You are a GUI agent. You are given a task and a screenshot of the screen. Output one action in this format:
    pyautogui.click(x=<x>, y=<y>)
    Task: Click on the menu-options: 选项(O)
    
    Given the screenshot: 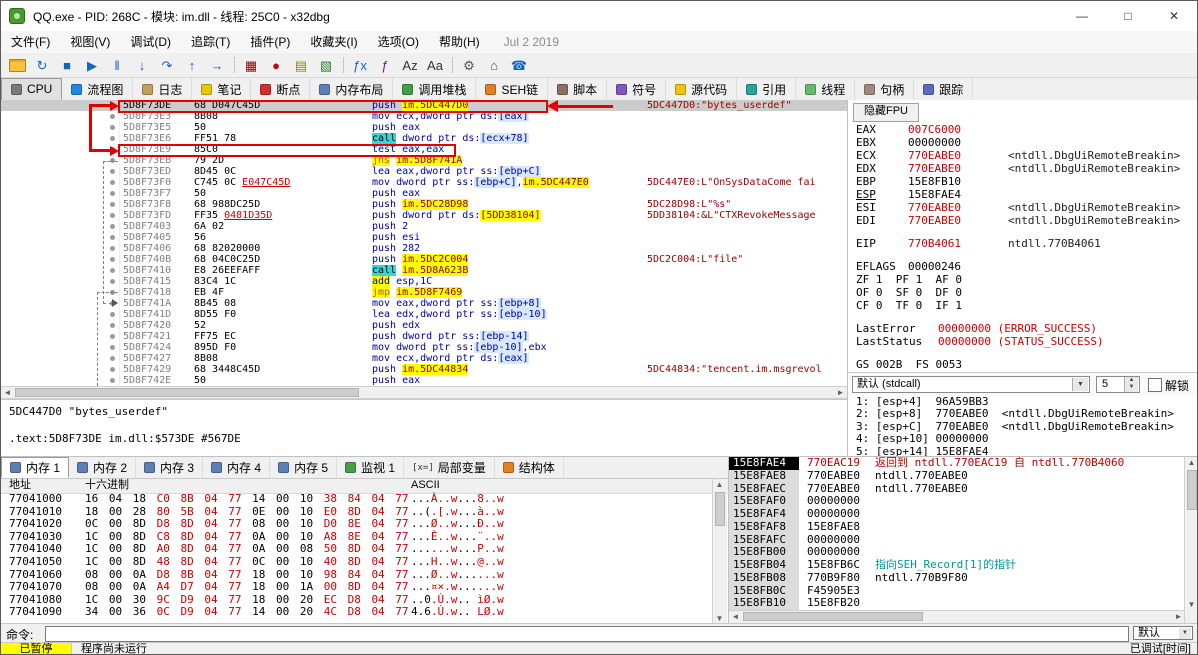 What is the action you would take?
    pyautogui.click(x=398, y=42)
    